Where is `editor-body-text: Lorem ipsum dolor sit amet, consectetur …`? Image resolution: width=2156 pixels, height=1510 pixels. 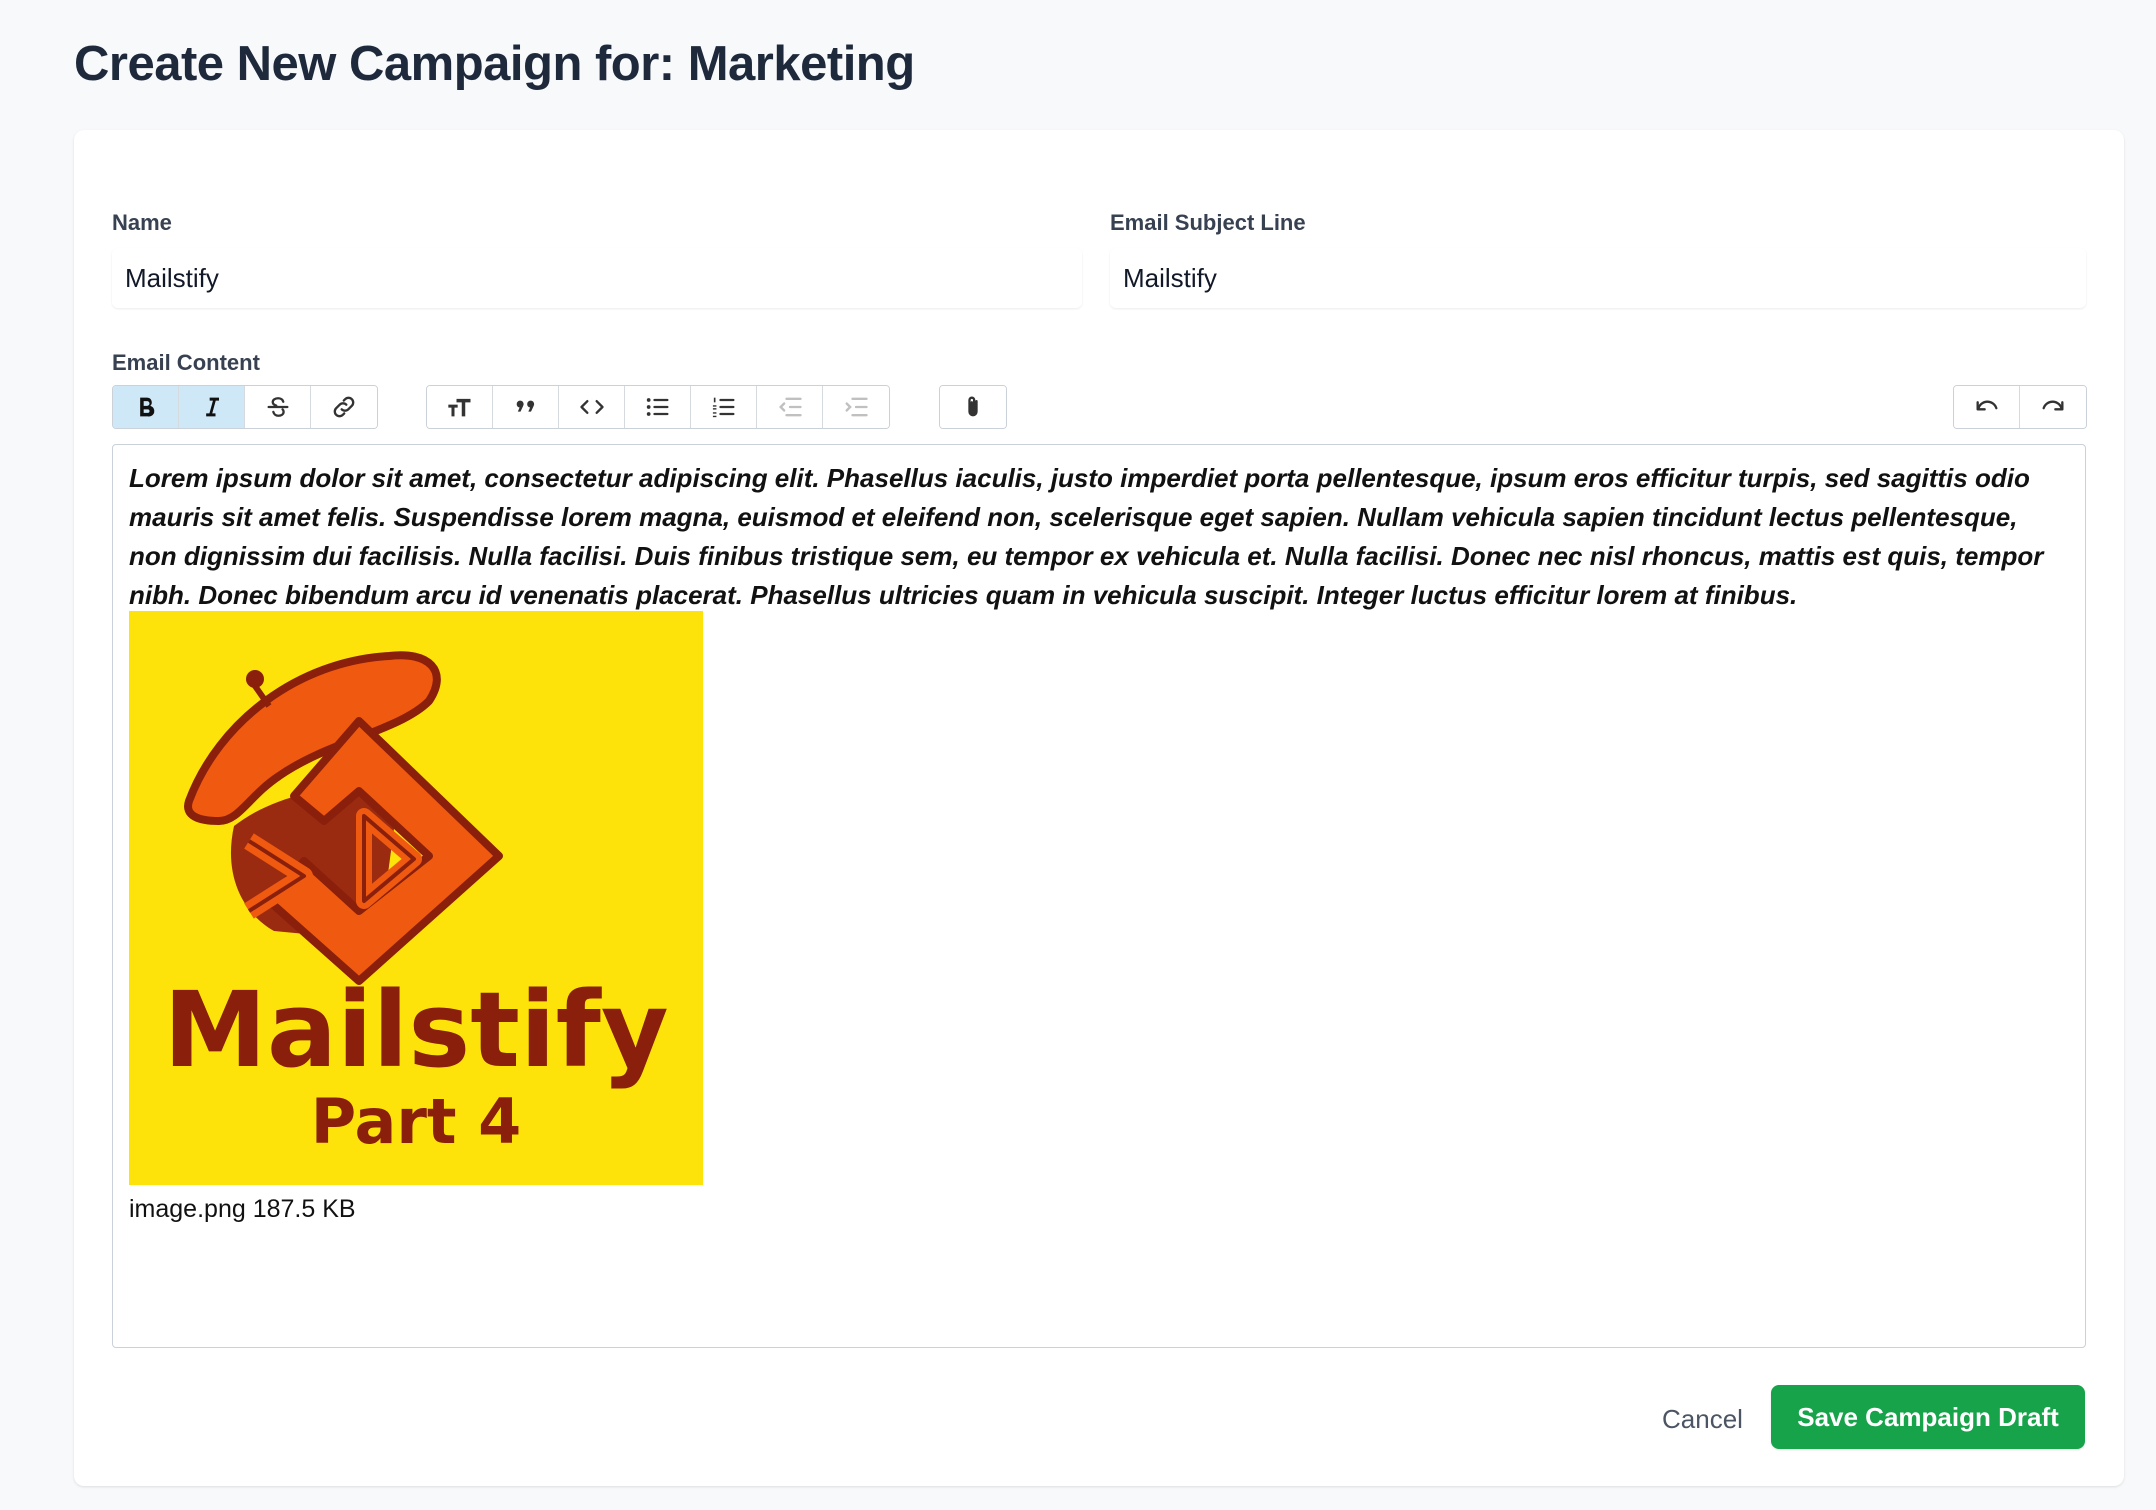 editor-body-text: Lorem ipsum dolor sit amet, consectetur … is located at coordinates (1086, 536).